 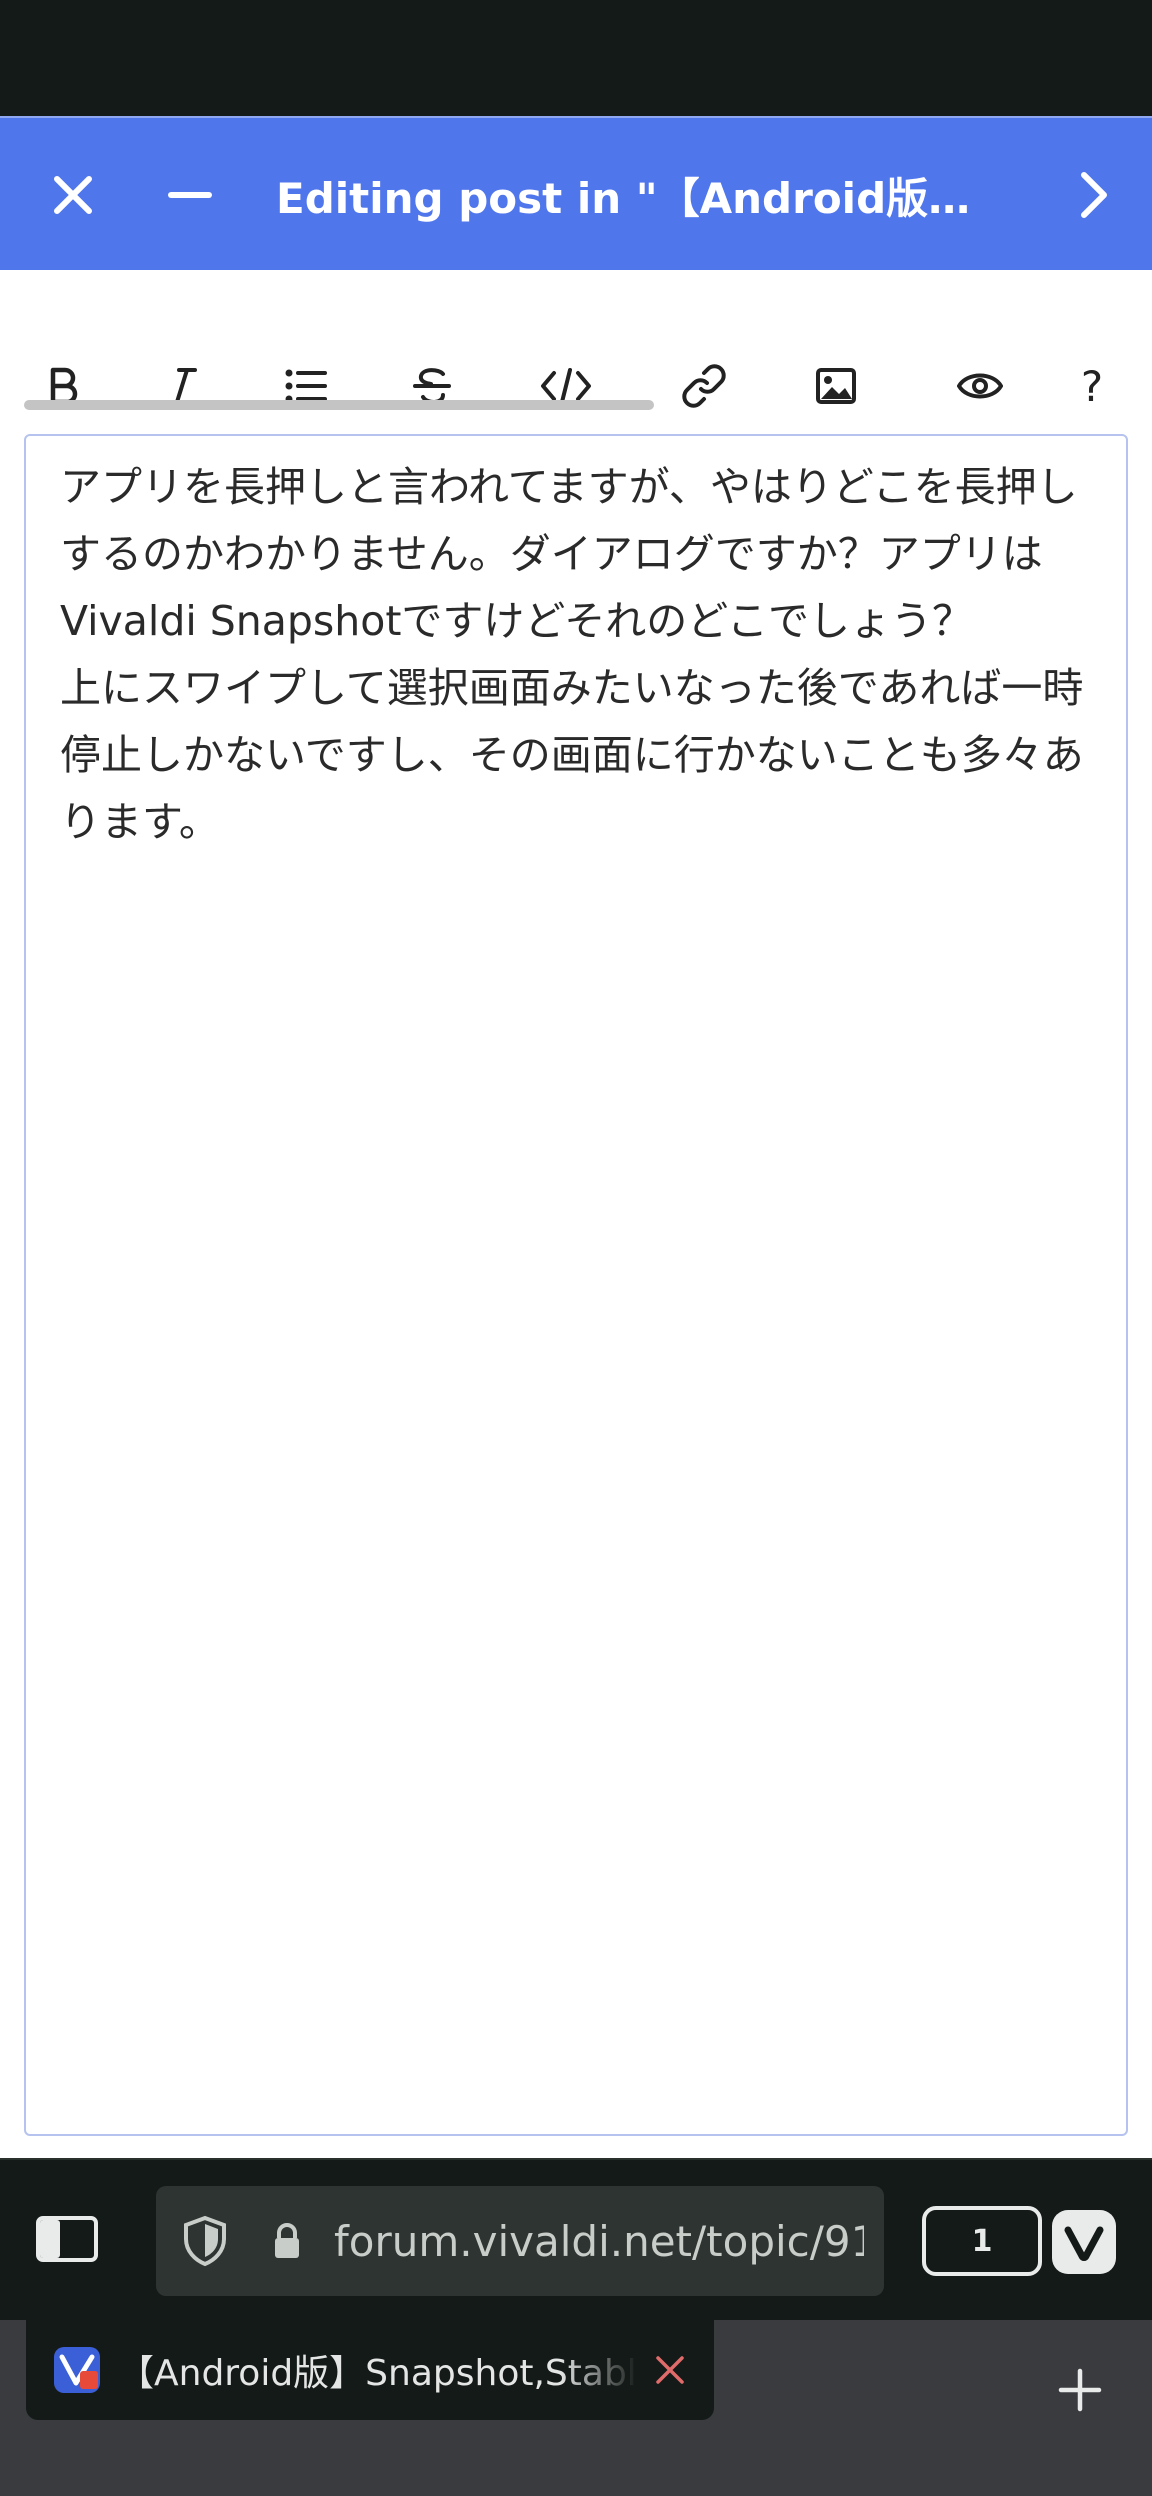 I want to click on shield-icon, so click(x=205, y=2241).